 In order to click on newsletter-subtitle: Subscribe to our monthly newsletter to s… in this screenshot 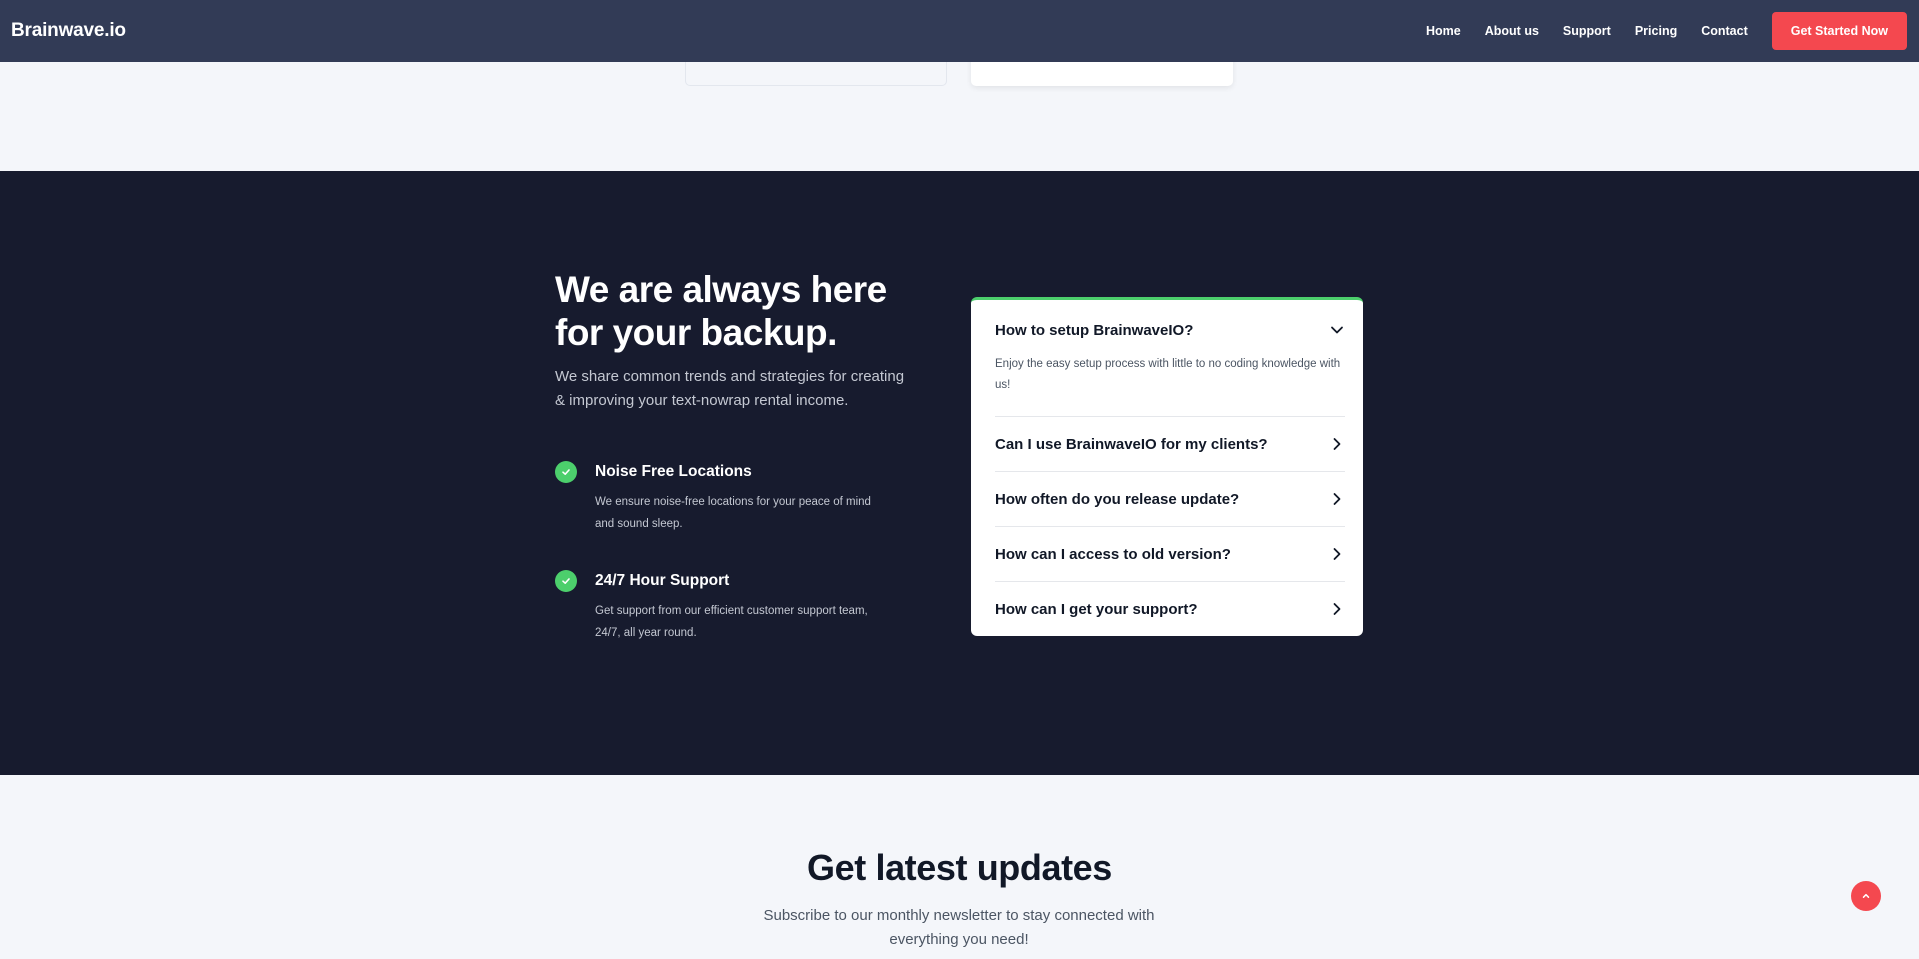, I will do `click(959, 927)`.